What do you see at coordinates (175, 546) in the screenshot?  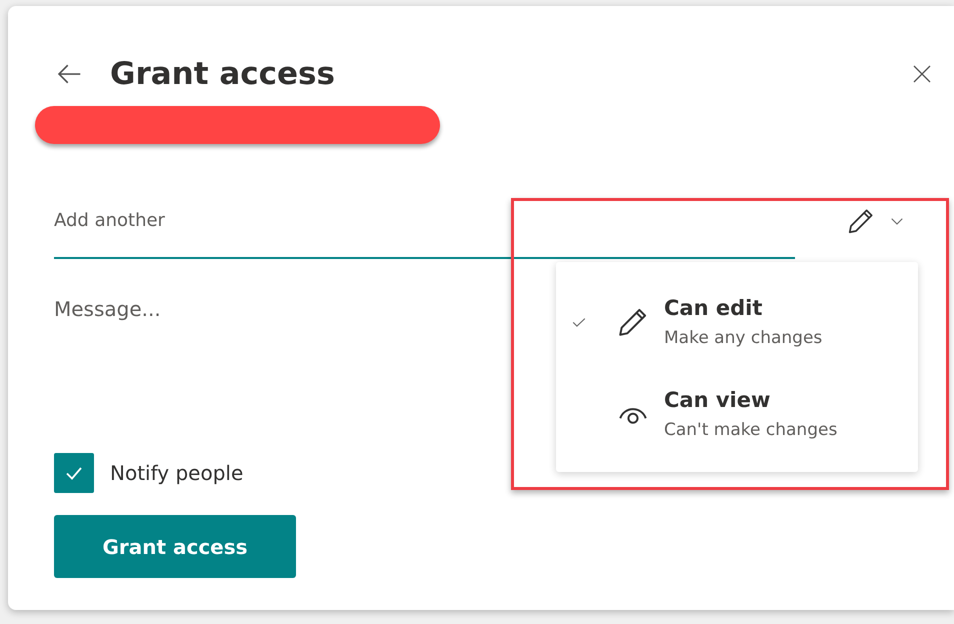 I see `grant-access-button: Grant access` at bounding box center [175, 546].